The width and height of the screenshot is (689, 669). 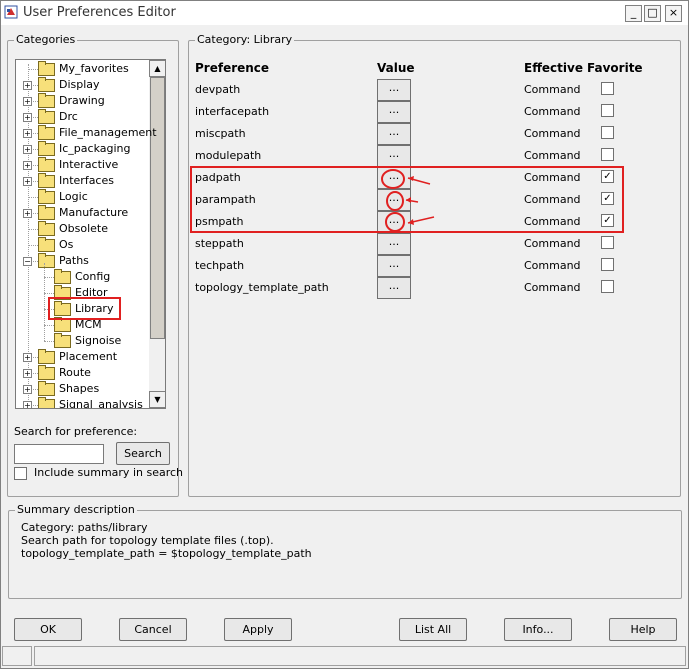 What do you see at coordinates (396, 68) in the screenshot?
I see `header-value: Value` at bounding box center [396, 68].